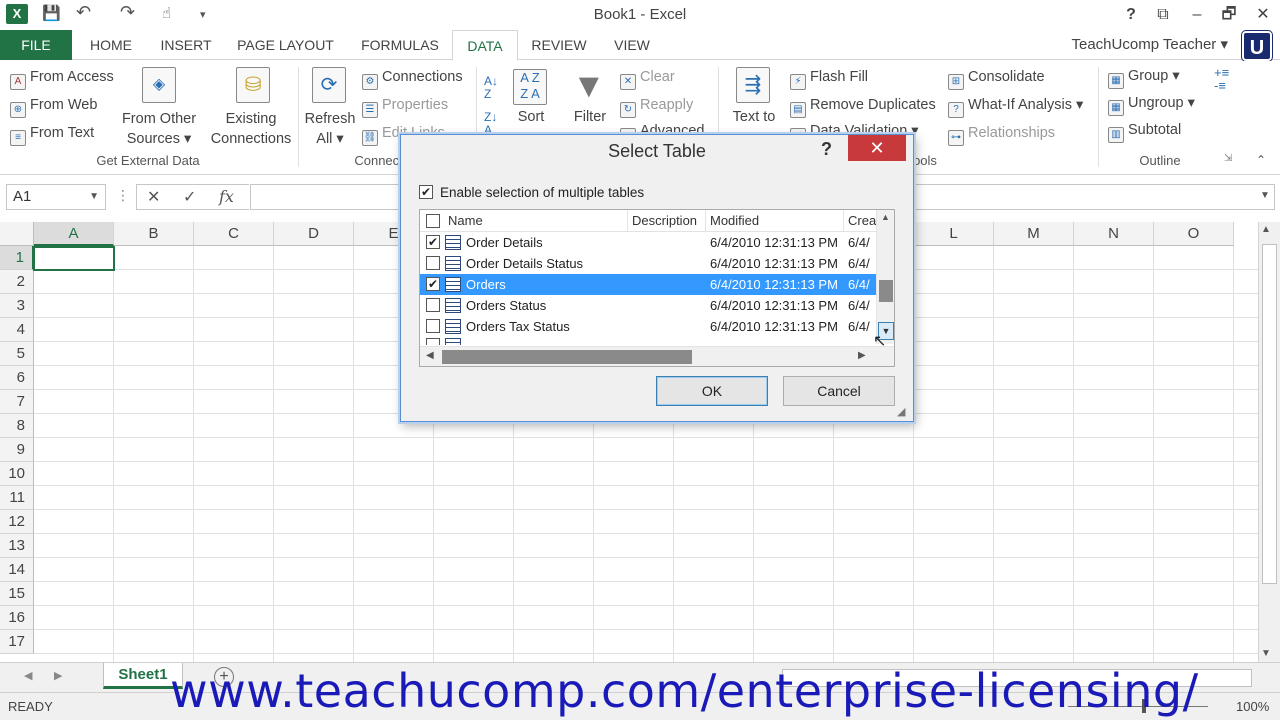 This screenshot has width=1280, height=720. I want to click on sort-az-icon: A↓ Z, so click(491, 88).